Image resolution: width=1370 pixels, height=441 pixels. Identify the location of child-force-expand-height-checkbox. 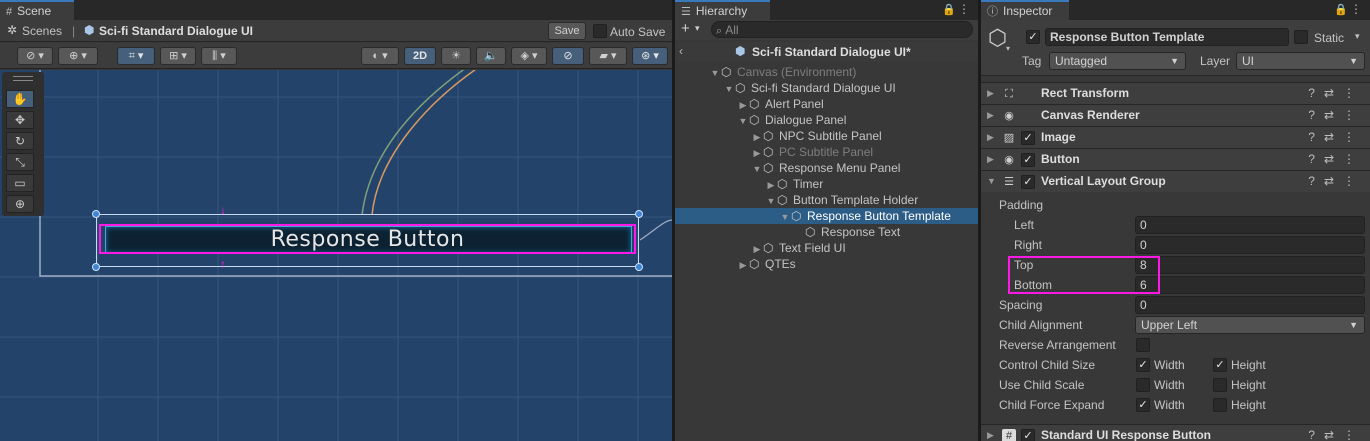
(1220, 405).